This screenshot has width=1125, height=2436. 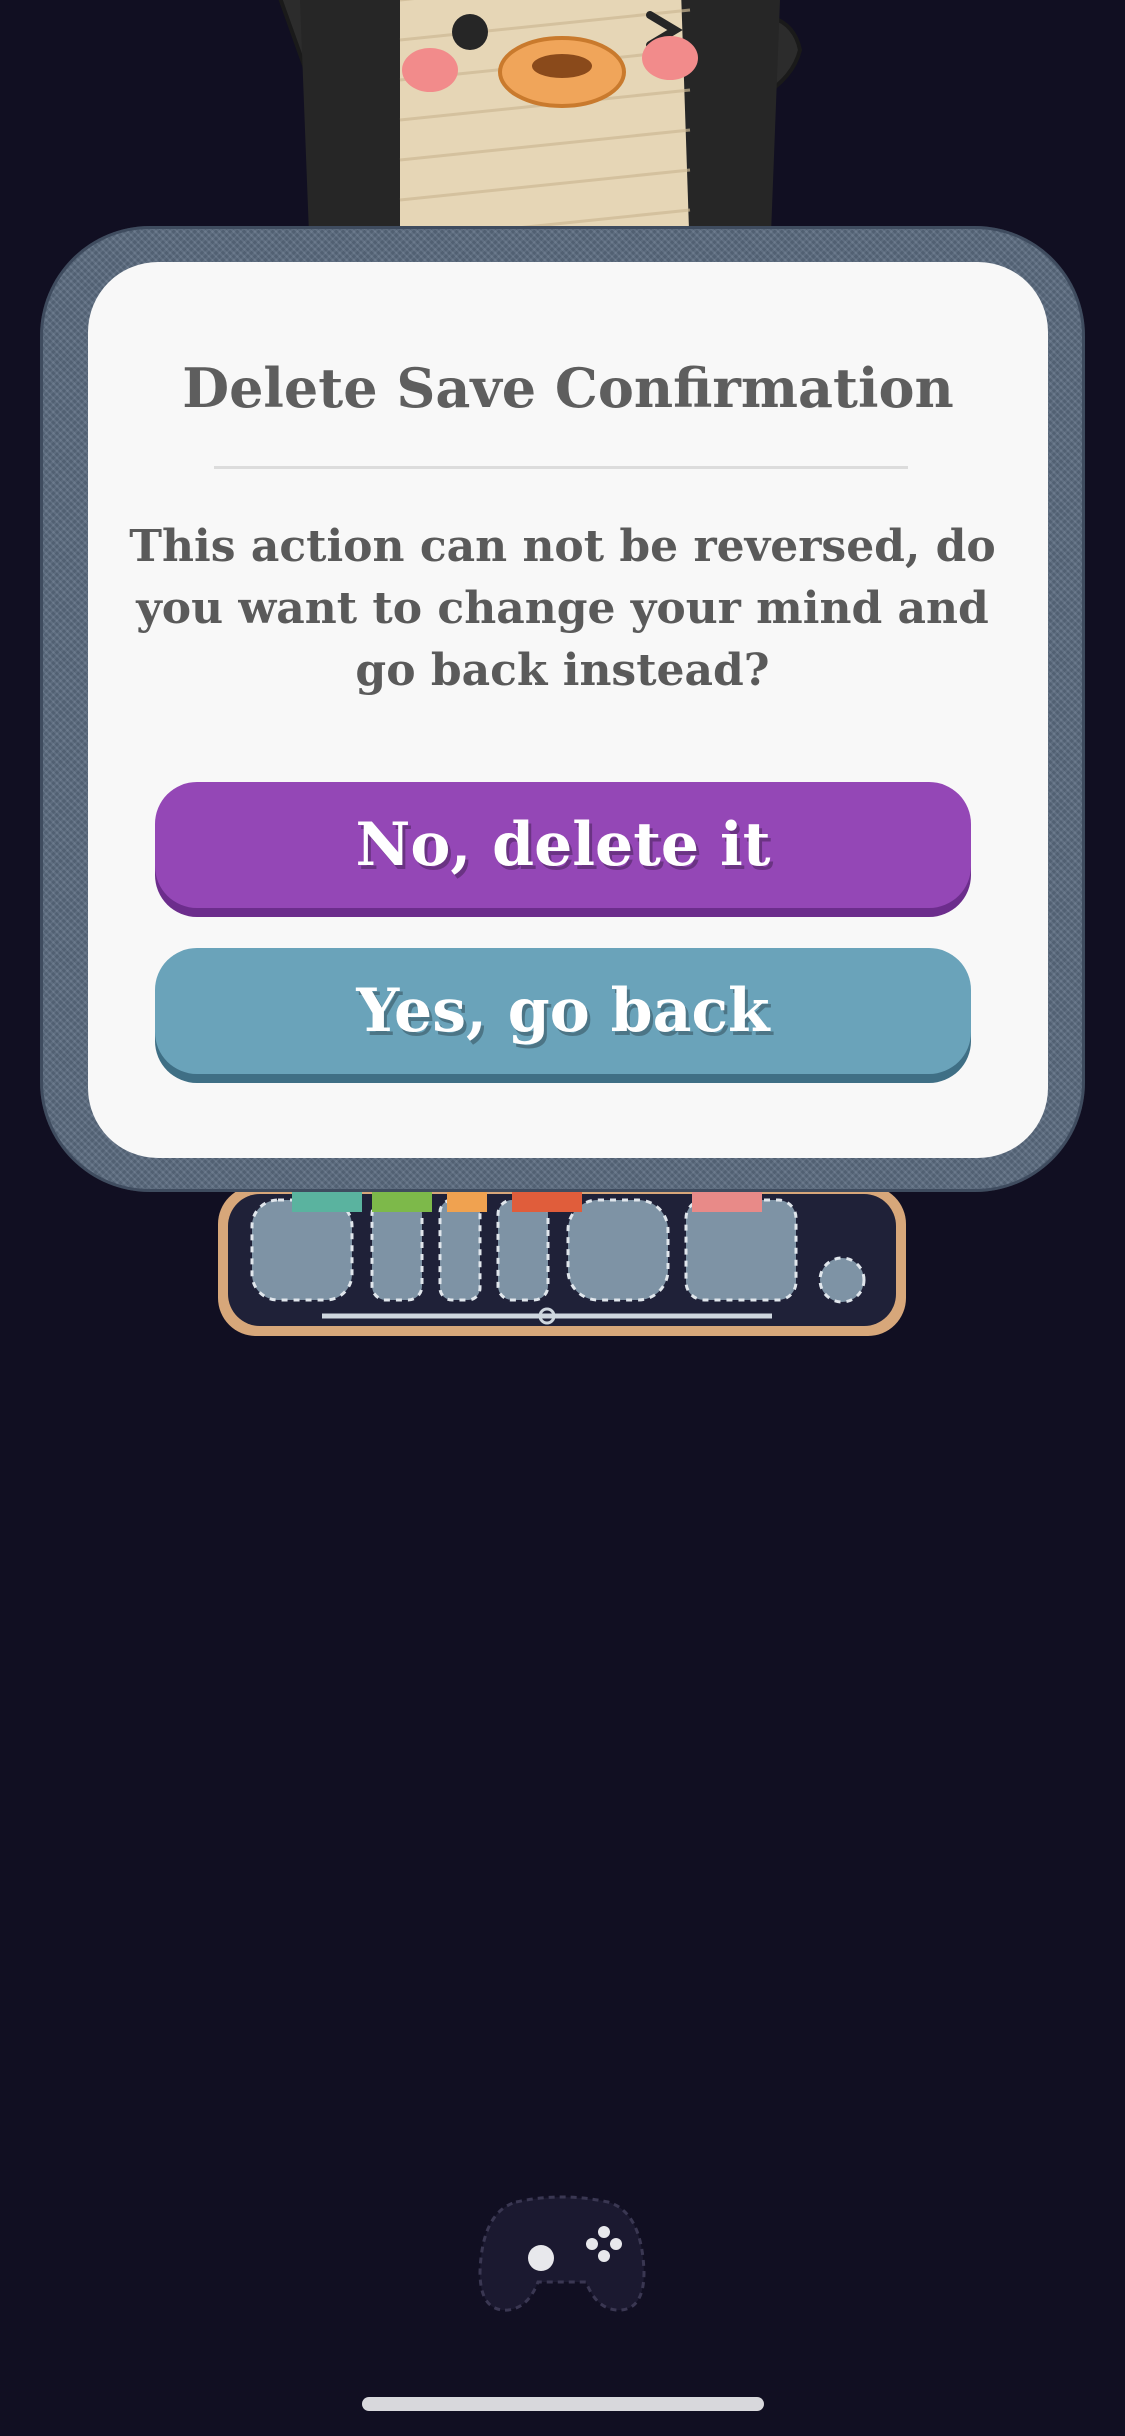 What do you see at coordinates (568, 388) in the screenshot?
I see `modal-title: Delete Save Confirmation` at bounding box center [568, 388].